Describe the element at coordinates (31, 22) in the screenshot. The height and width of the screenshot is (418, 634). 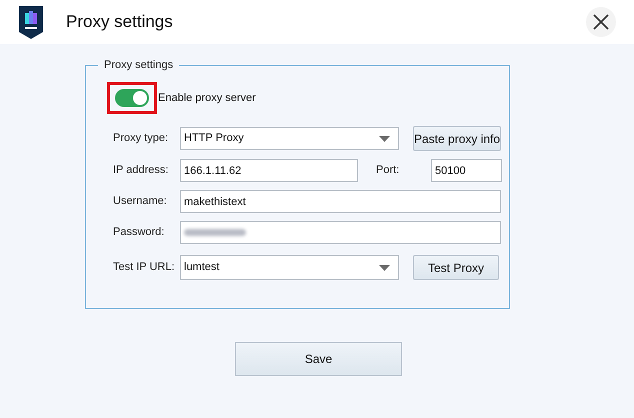
I see `shield-logo-icon` at that location.